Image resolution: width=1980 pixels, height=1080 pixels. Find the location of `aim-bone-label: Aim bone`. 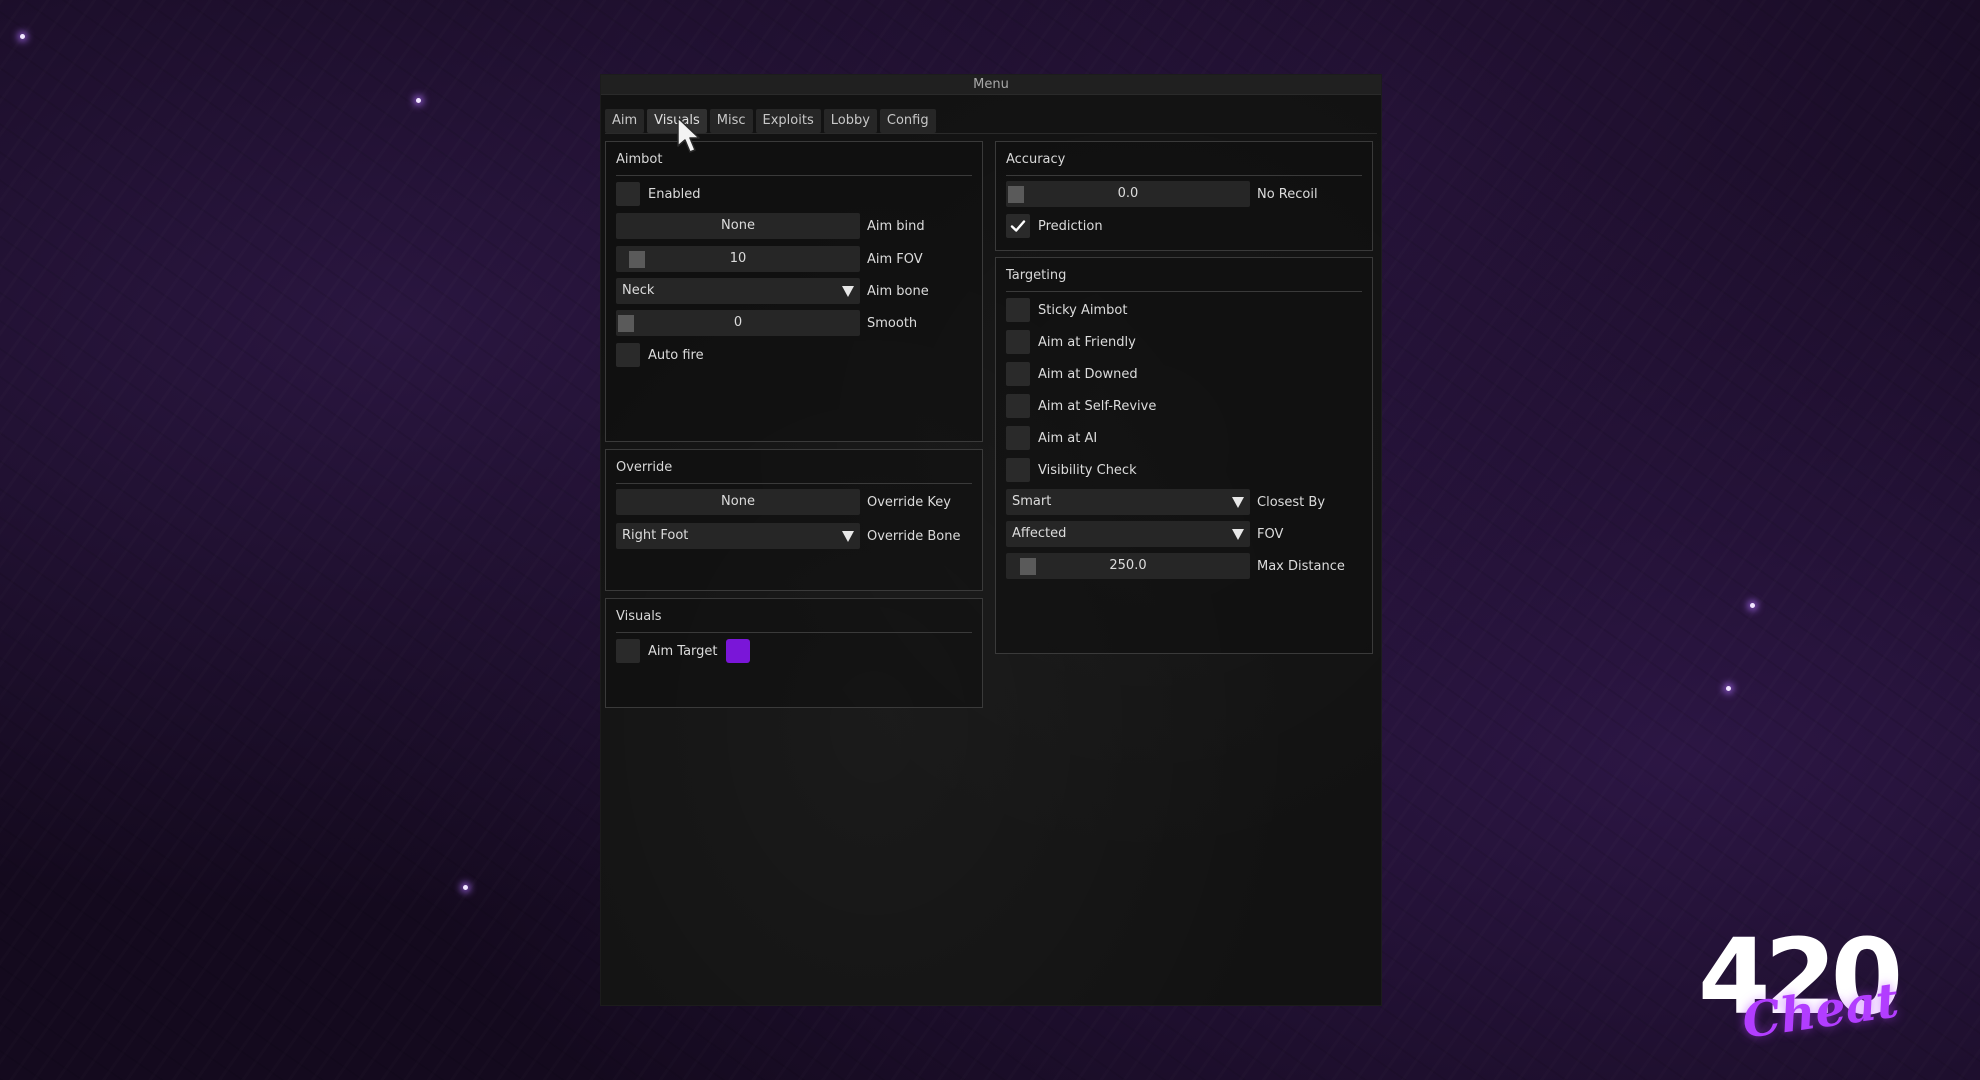

aim-bone-label: Aim bone is located at coordinates (898, 291).